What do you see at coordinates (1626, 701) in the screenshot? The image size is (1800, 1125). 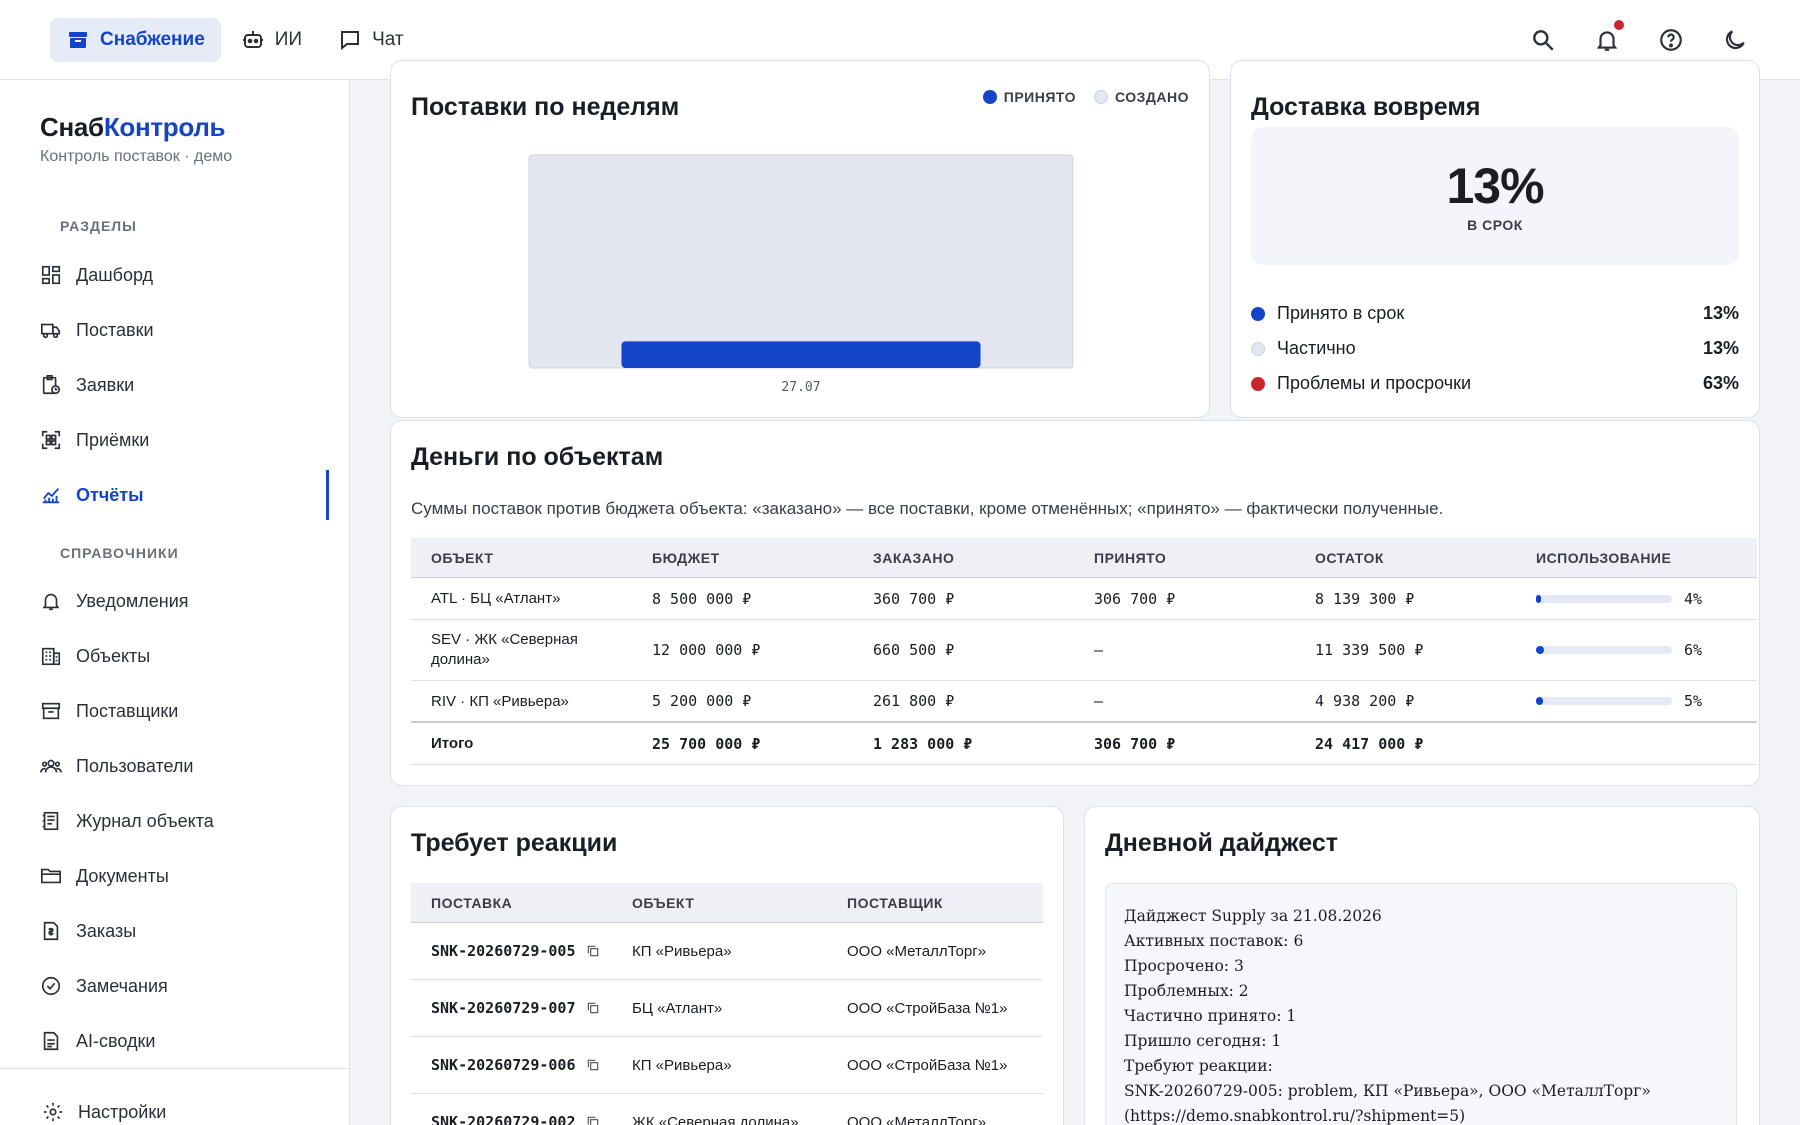 I see `usage-cell: 5%` at bounding box center [1626, 701].